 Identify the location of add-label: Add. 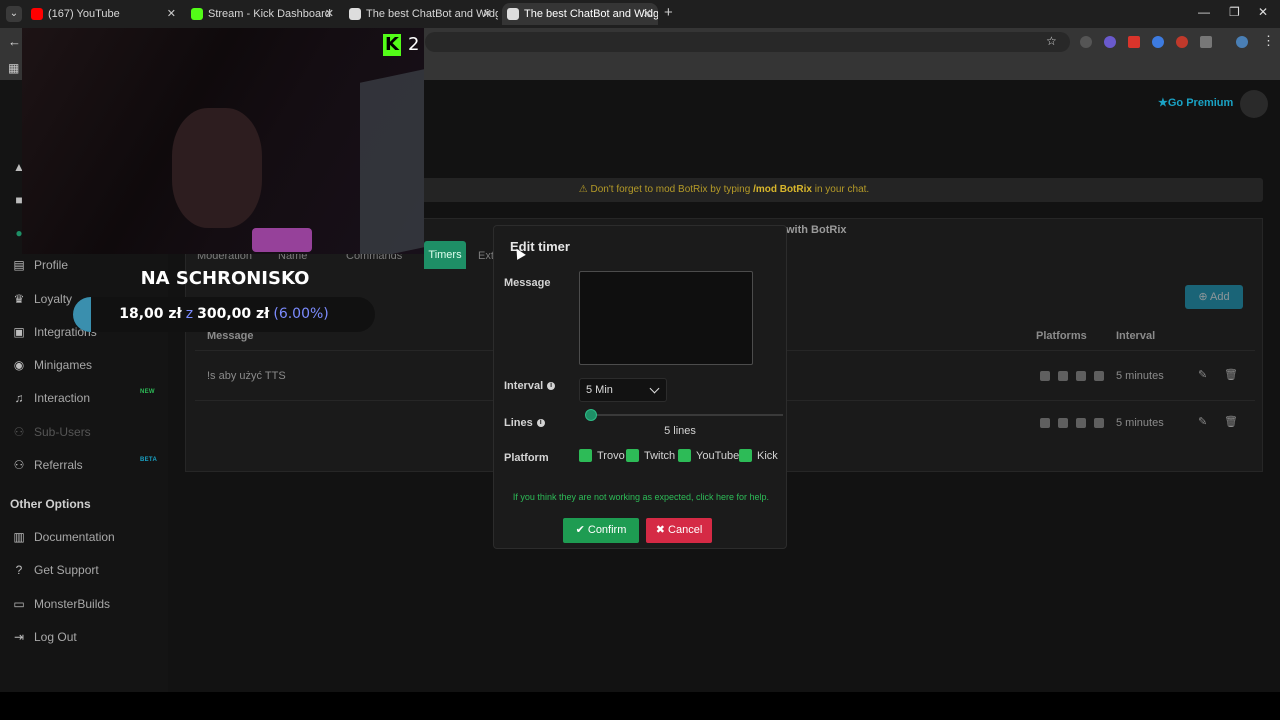
(1220, 297).